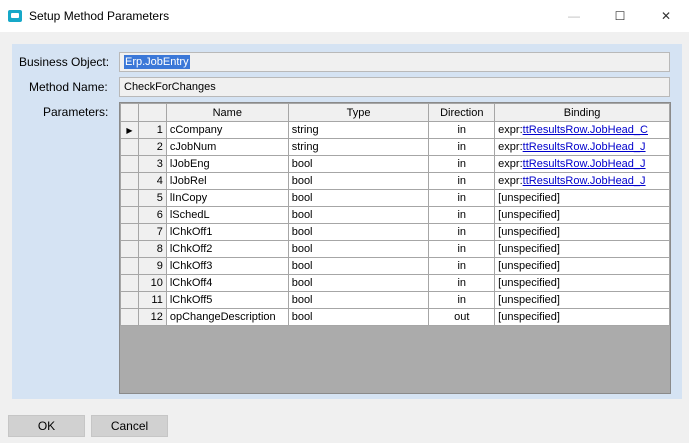  I want to click on name-cell: lChkOff2, so click(227, 249).